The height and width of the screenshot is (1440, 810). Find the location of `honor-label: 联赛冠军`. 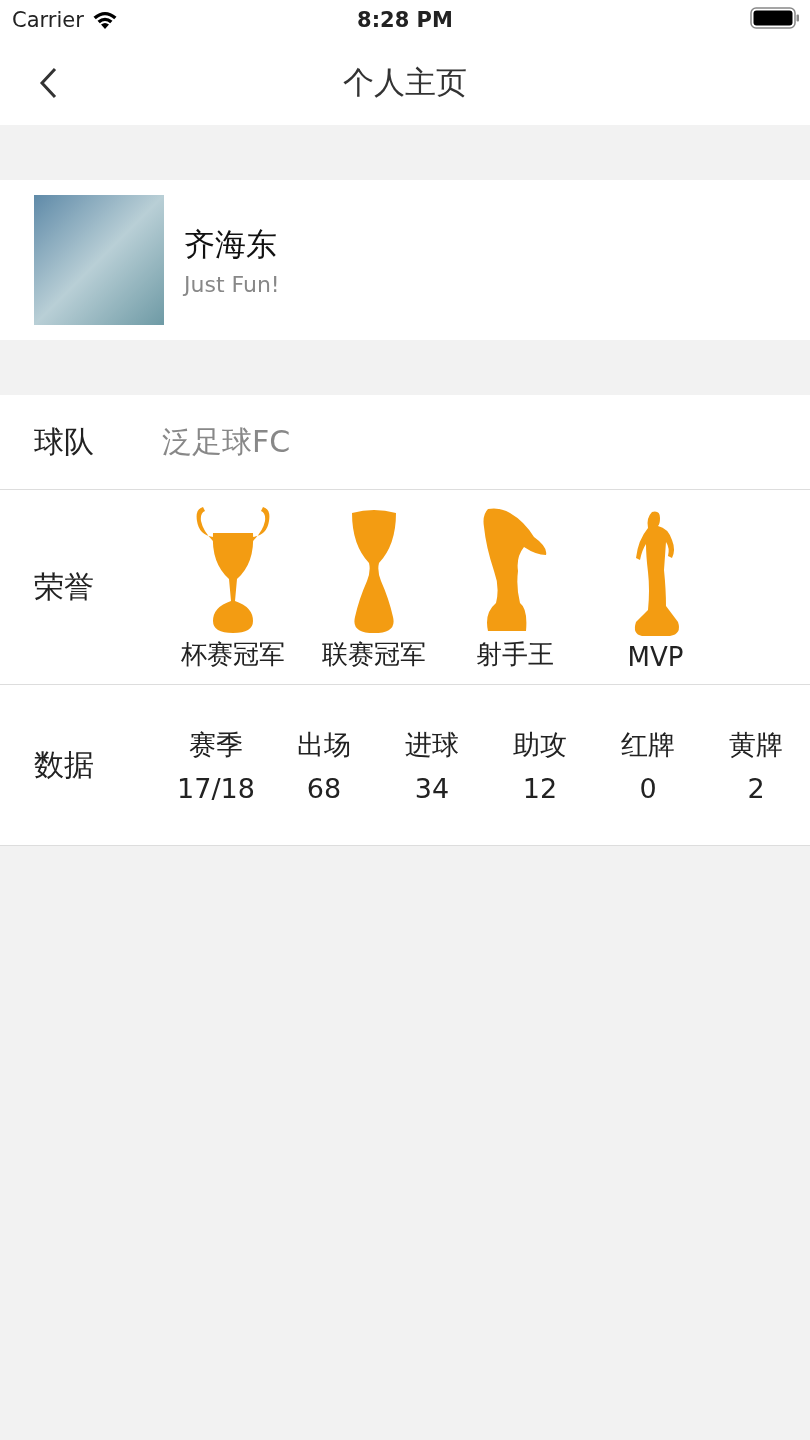

honor-label: 联赛冠军 is located at coordinates (373, 654).